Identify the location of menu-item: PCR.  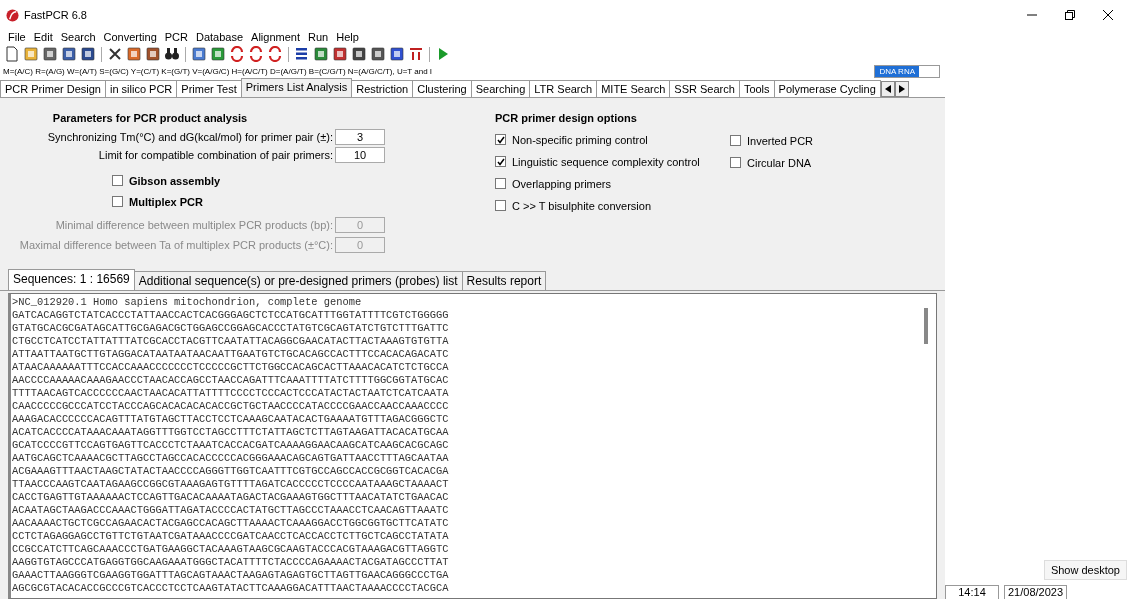
(176, 36).